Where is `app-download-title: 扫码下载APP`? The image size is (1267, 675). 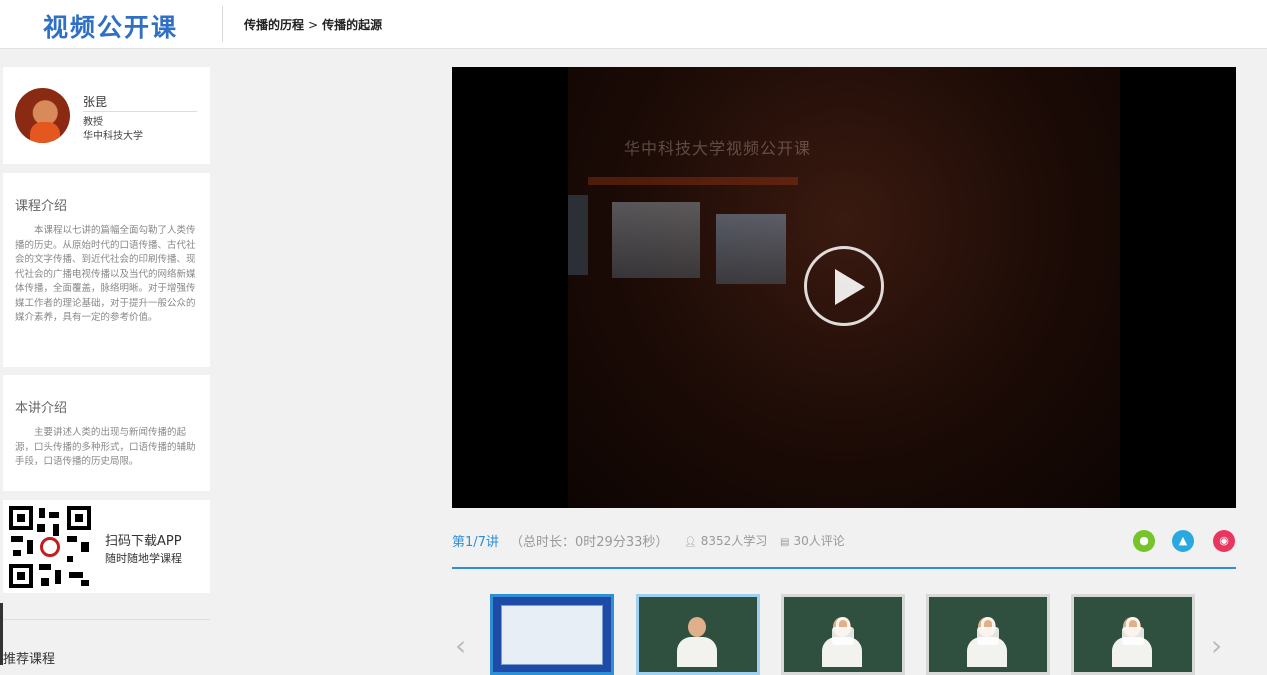
app-download-title: 扫码下载APP is located at coordinates (143, 539).